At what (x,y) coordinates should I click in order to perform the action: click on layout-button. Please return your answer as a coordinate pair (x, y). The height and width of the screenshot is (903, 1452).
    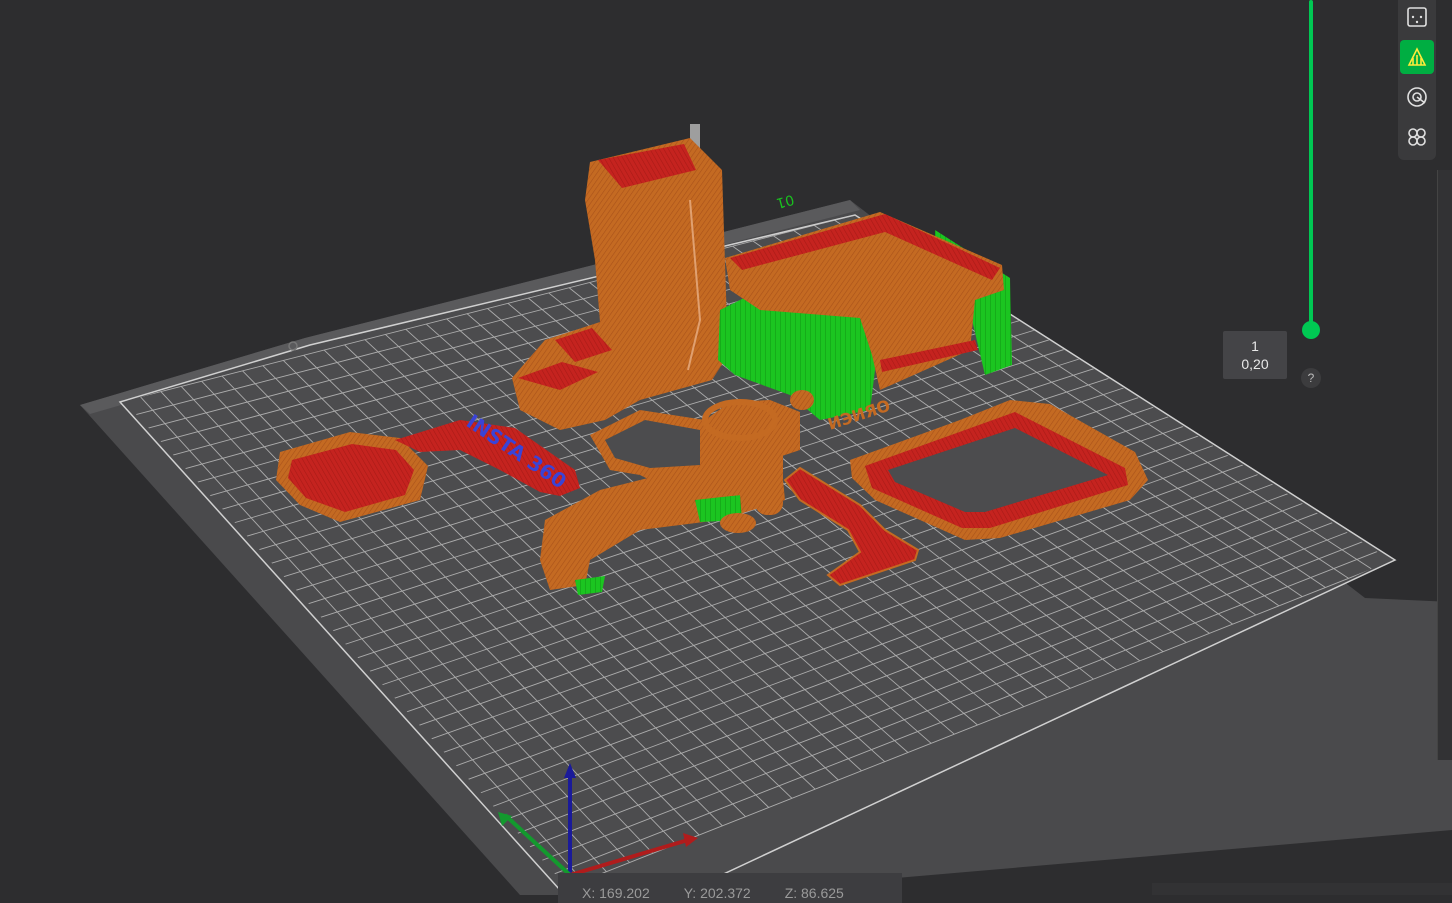
    Looking at the image, I should click on (1417, 17).